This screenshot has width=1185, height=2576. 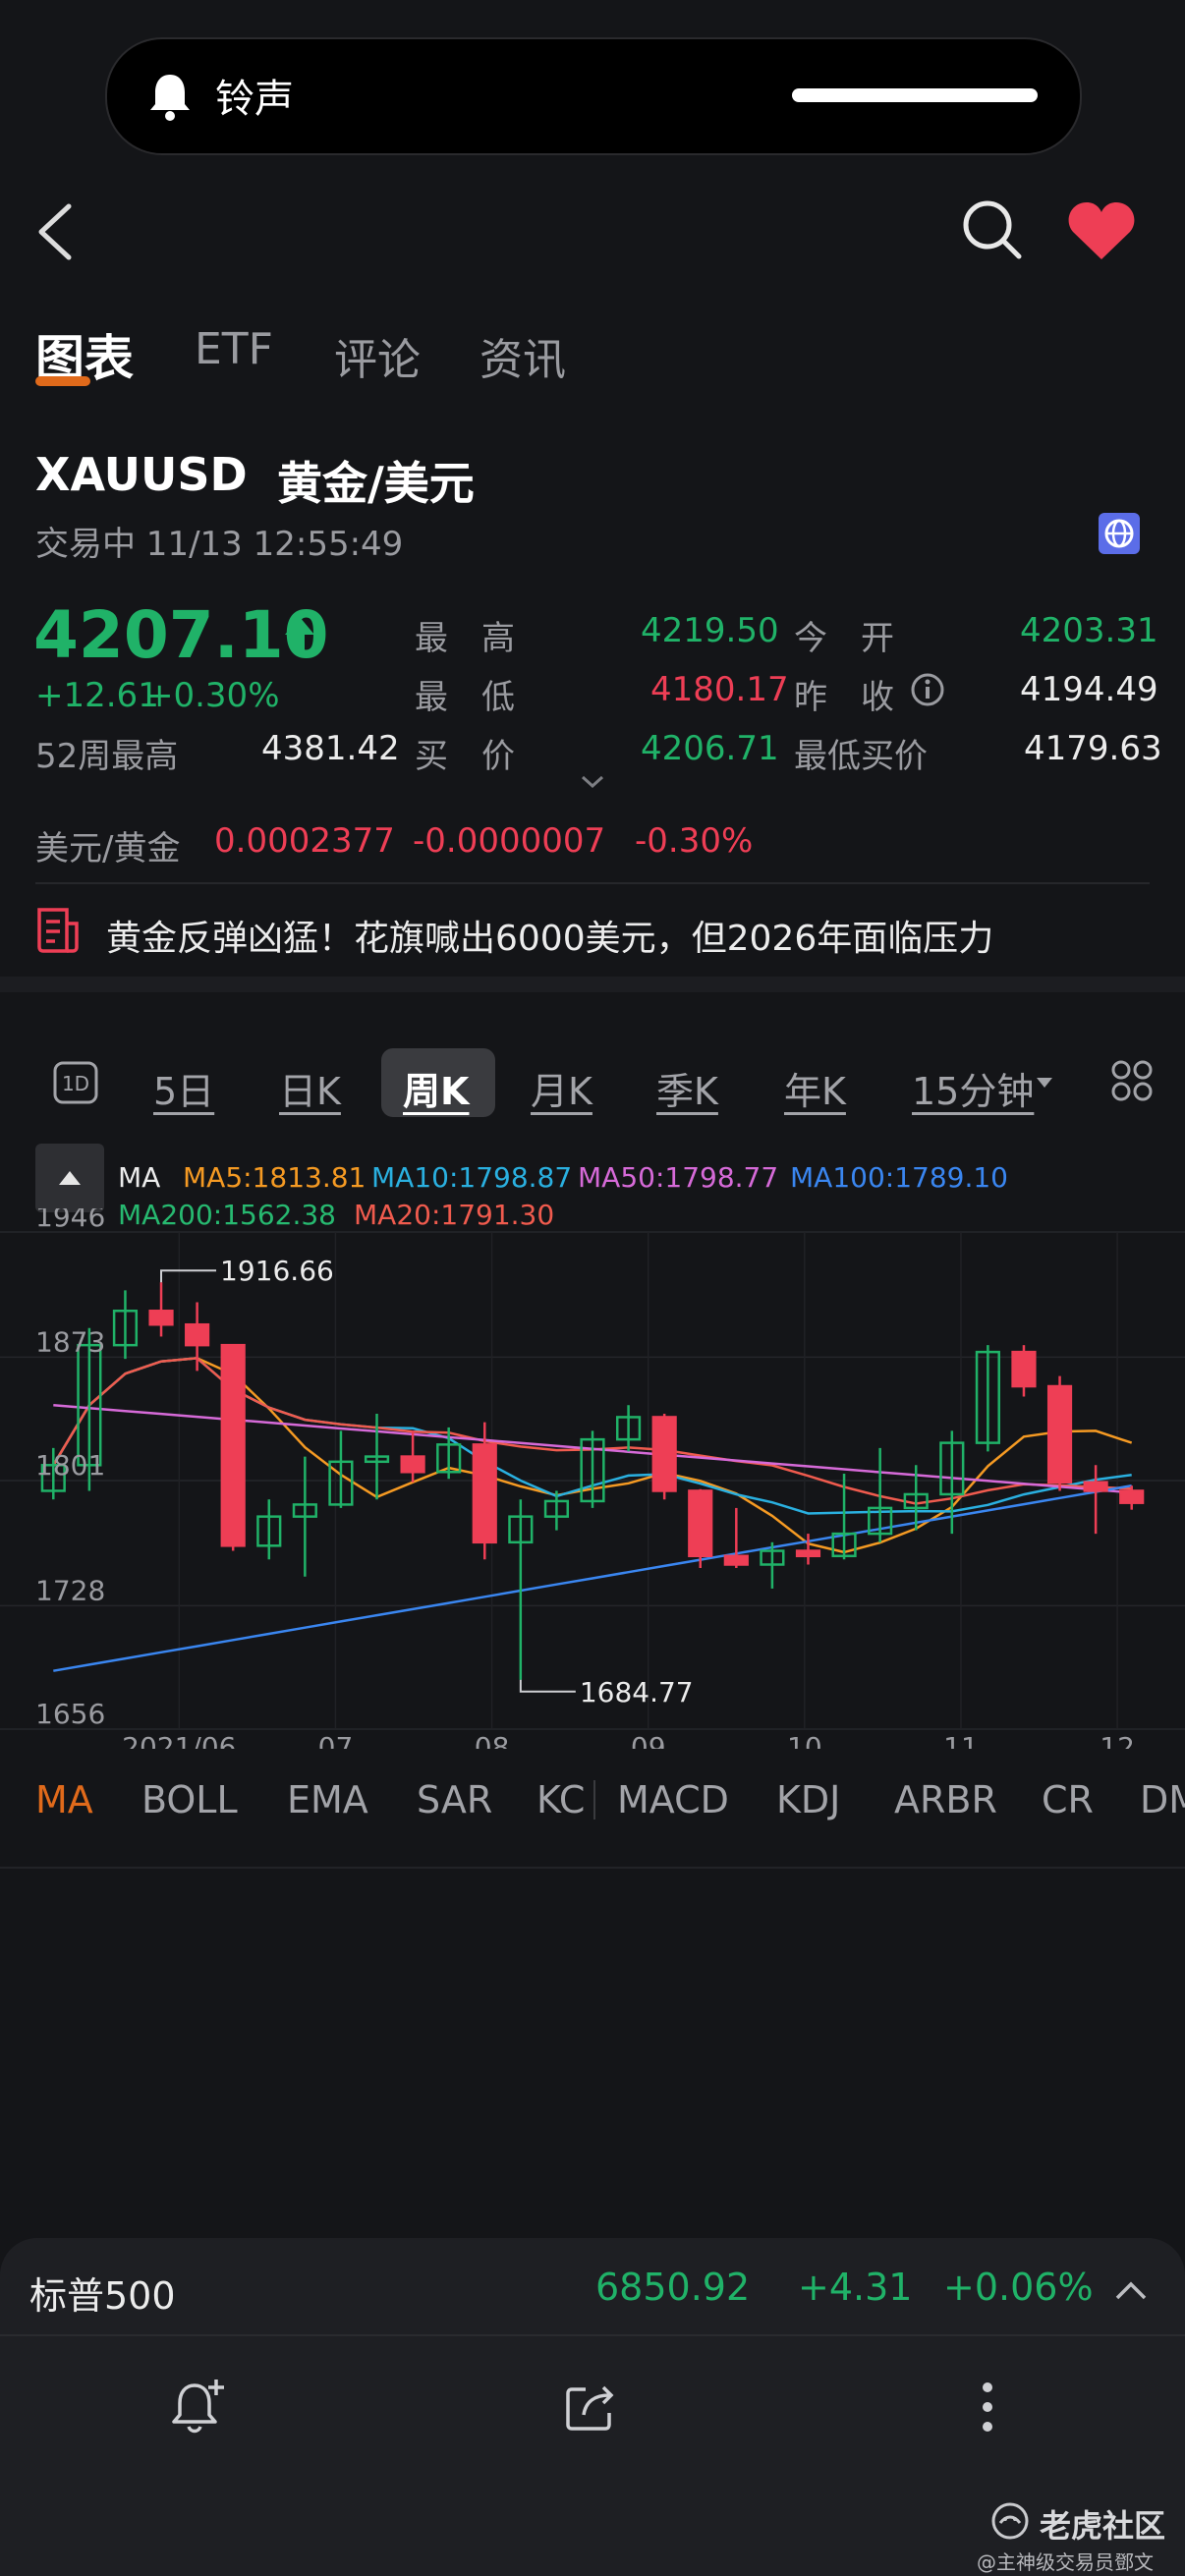 I want to click on low-label: 最 低, so click(x=465, y=697).